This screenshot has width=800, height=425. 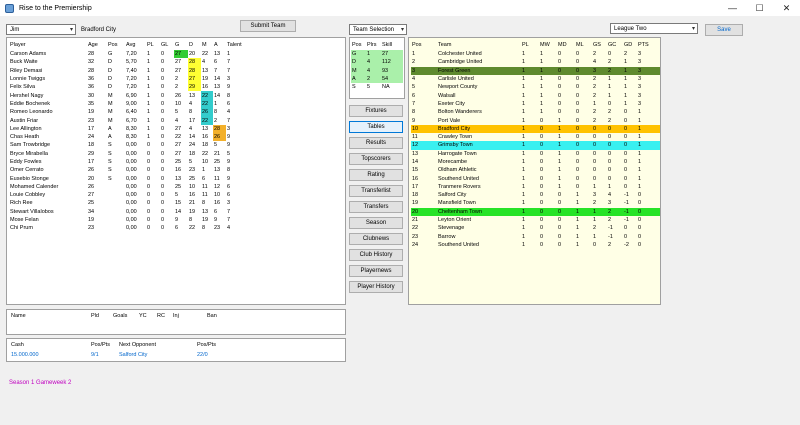 I want to click on player-row: Eddie Bochenek 35 M 9,00 1 0 10 4 22 1 6, so click(x=129, y=104).